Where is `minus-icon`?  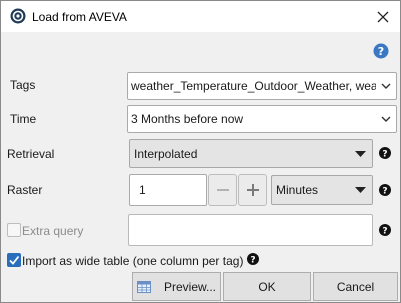
minus-icon is located at coordinates (222, 190).